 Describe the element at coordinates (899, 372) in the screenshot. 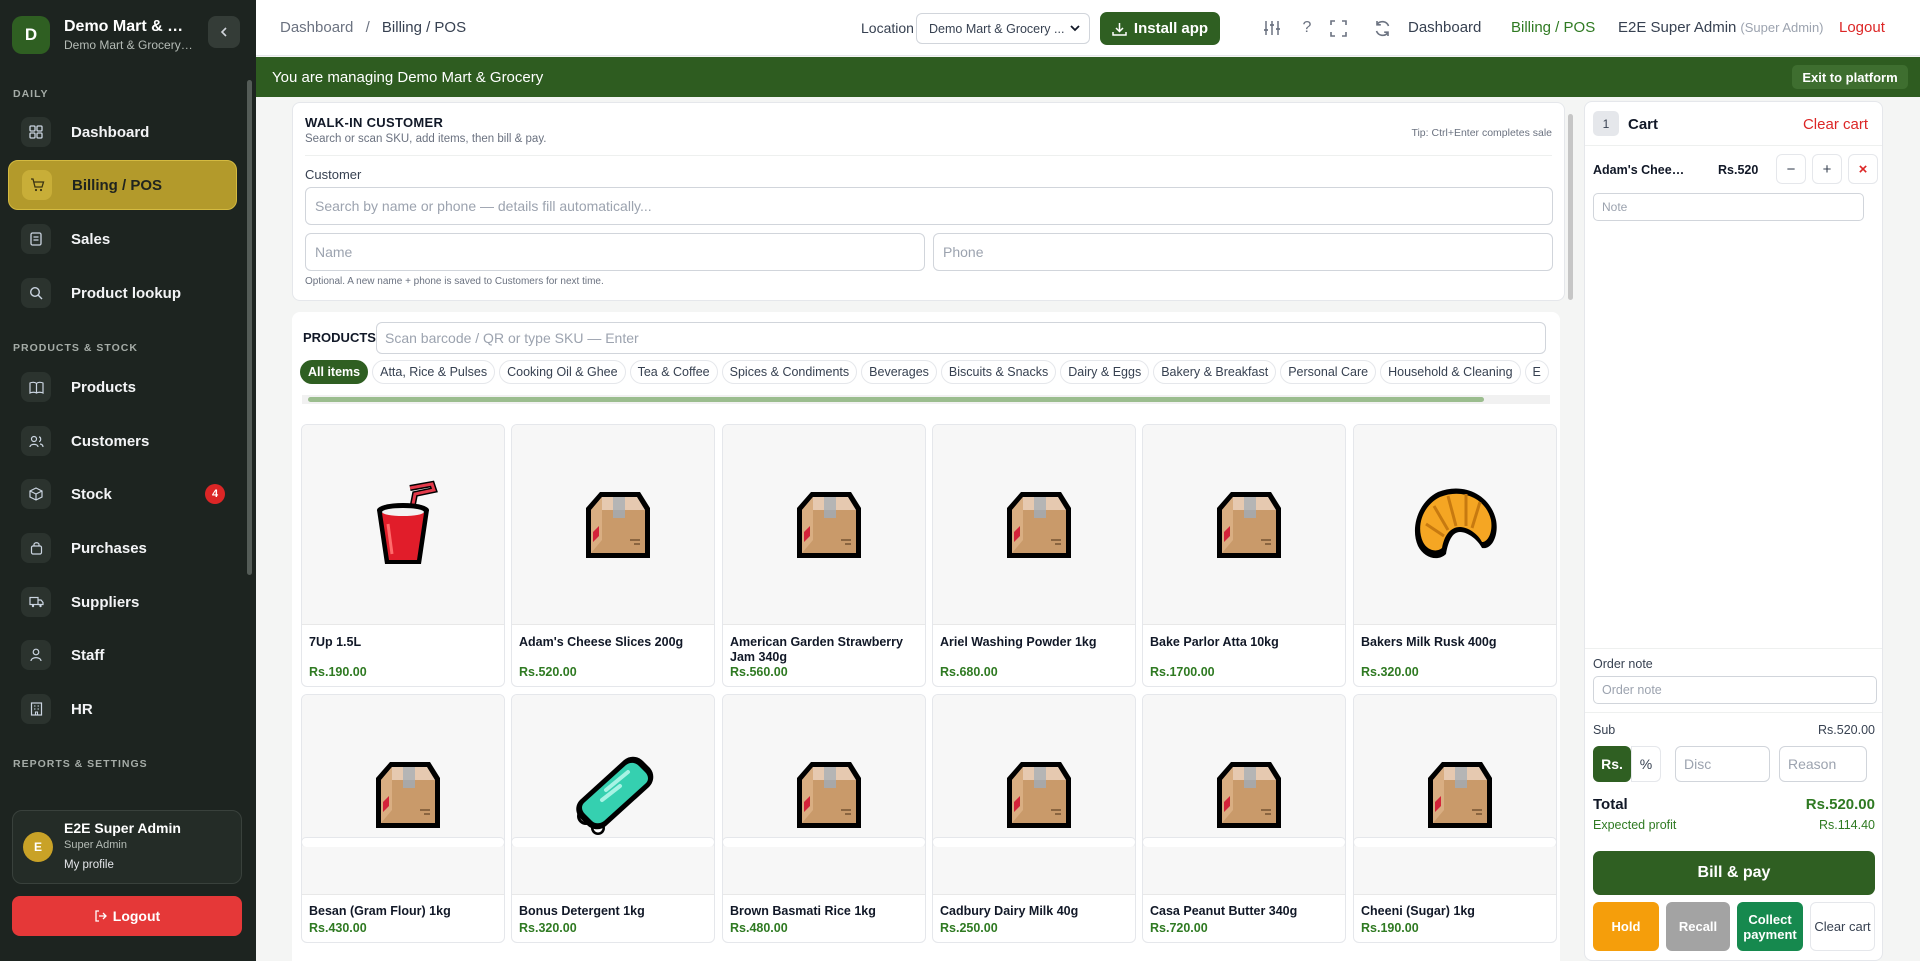

I see `category-chip: Beverages` at that location.